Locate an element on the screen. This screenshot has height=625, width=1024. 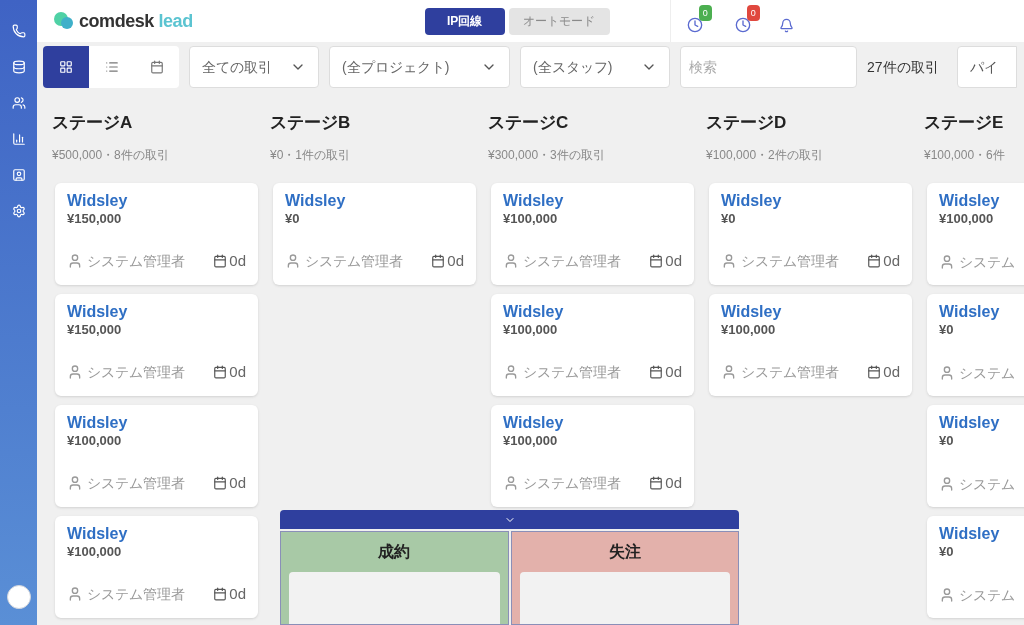
avatar is located at coordinates (18, 597).